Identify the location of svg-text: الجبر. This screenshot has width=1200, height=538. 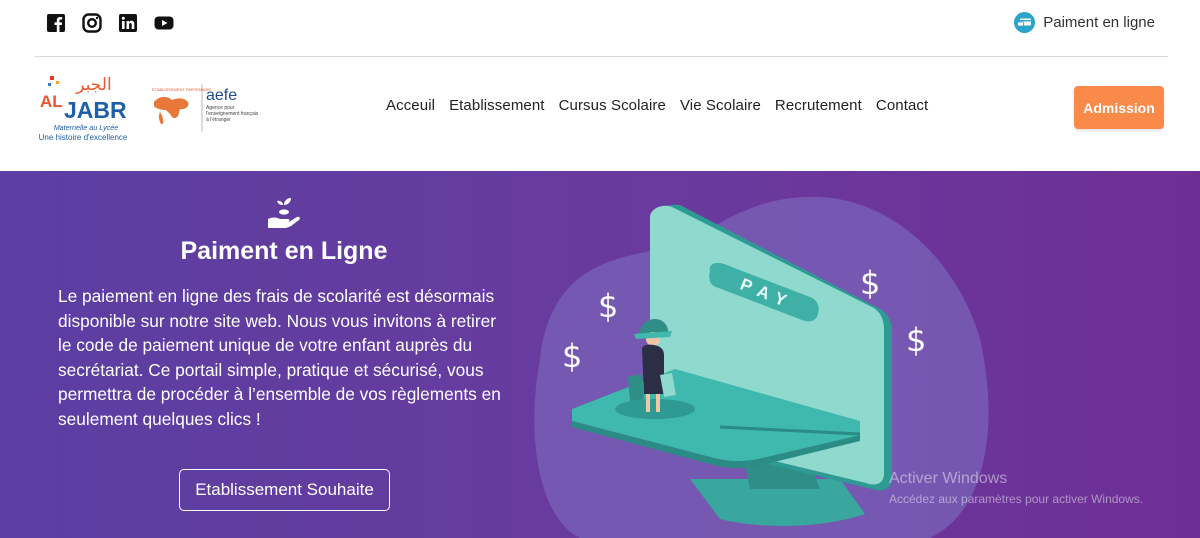
(93, 85).